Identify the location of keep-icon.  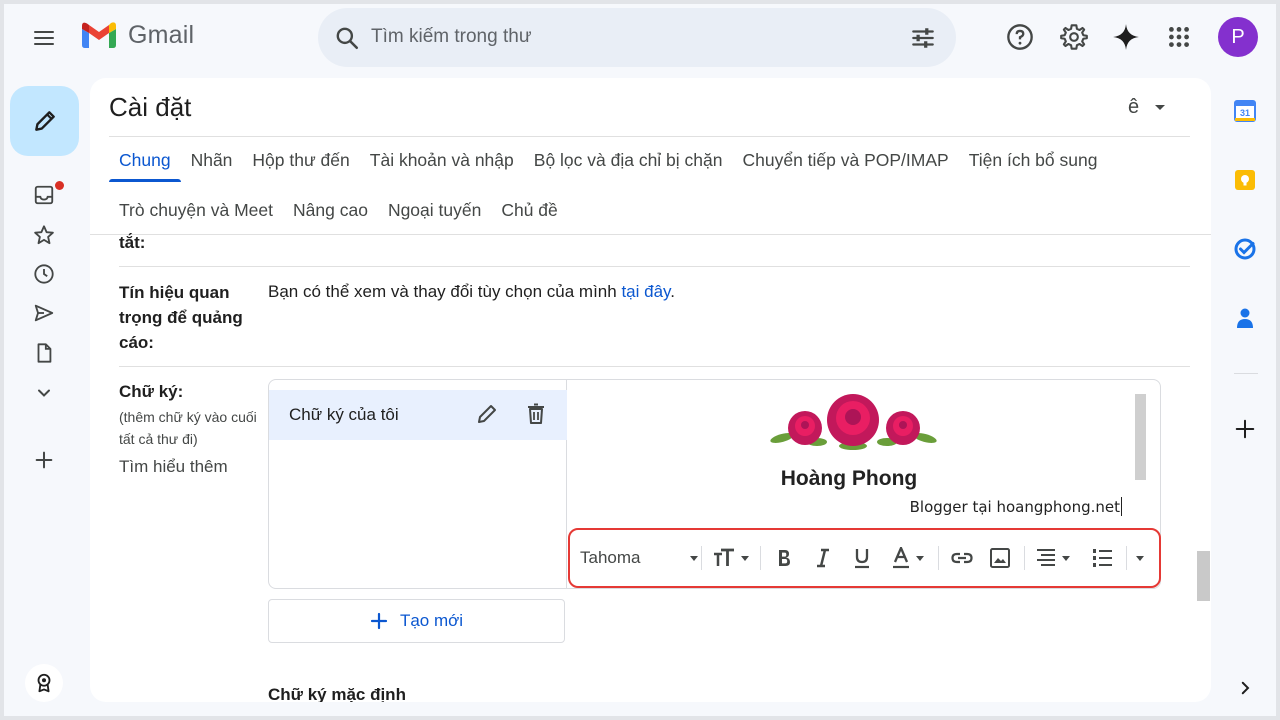
(1245, 180).